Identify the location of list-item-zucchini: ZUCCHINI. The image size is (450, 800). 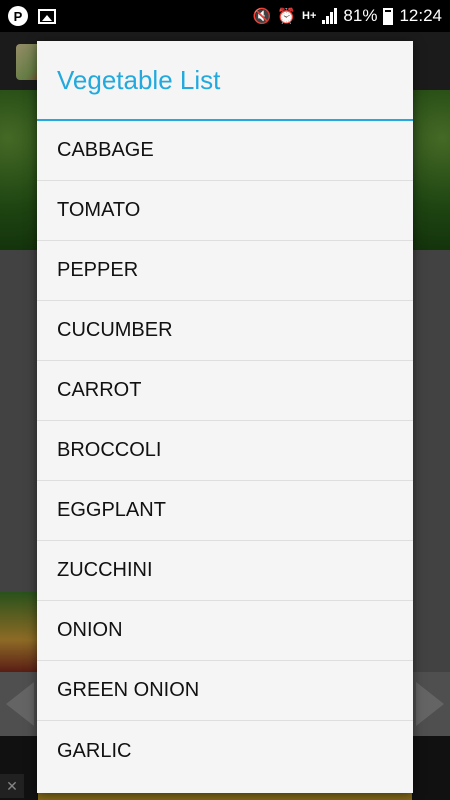
(225, 571).